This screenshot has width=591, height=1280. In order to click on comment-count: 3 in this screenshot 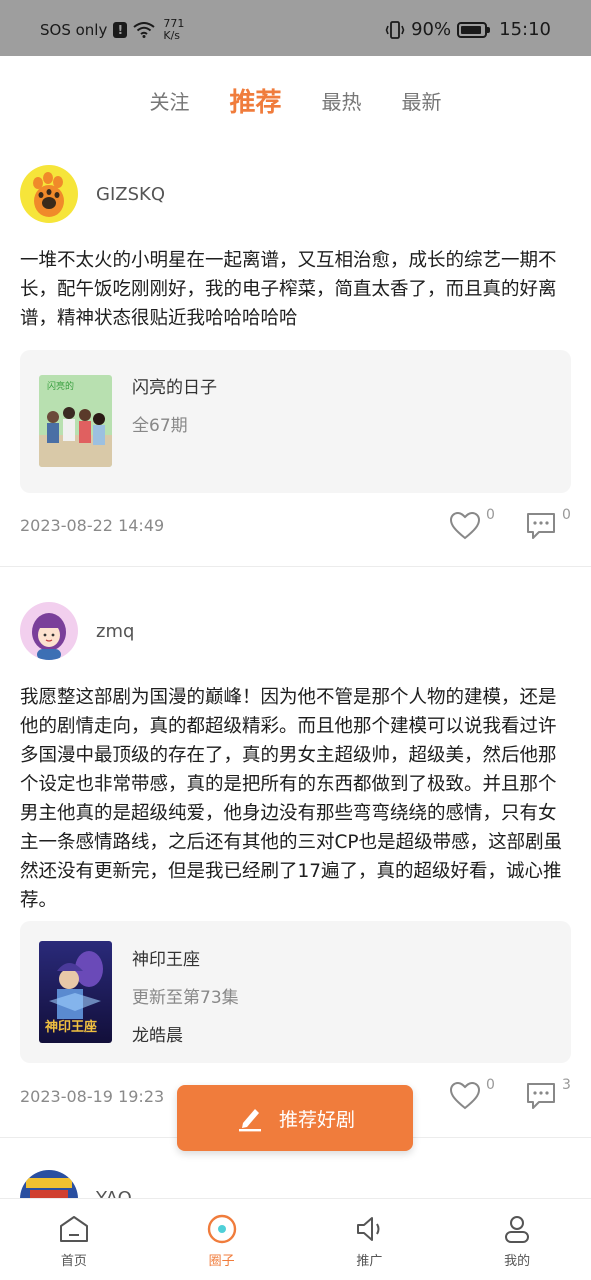, I will do `click(566, 1085)`.